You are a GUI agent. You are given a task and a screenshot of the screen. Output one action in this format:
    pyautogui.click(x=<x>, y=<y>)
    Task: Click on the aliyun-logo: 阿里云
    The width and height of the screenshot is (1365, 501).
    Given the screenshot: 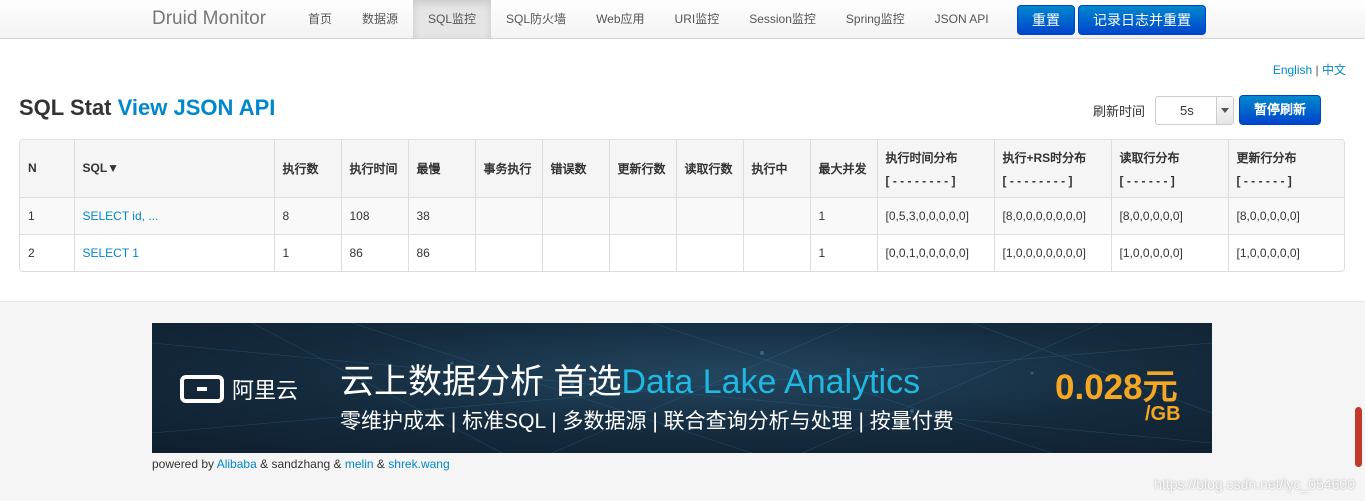 What is the action you would take?
    pyautogui.click(x=239, y=389)
    